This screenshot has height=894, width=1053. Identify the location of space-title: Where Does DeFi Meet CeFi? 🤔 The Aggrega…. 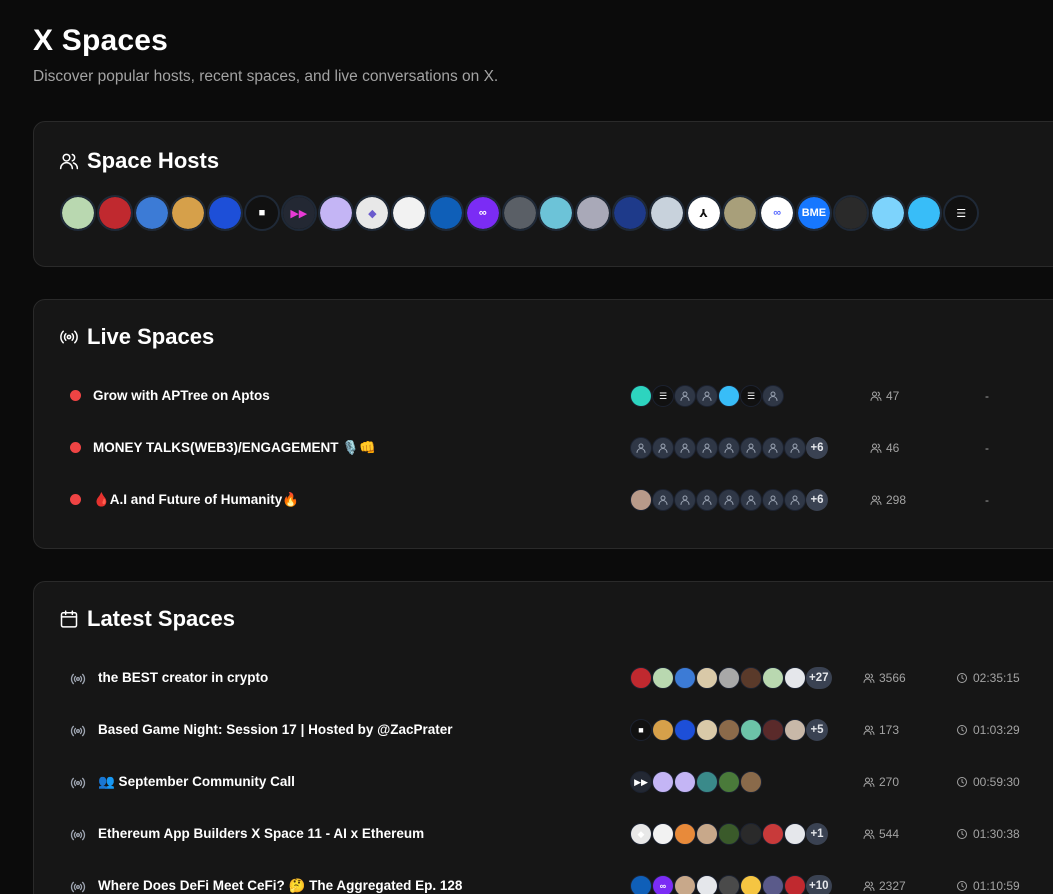
(280, 886).